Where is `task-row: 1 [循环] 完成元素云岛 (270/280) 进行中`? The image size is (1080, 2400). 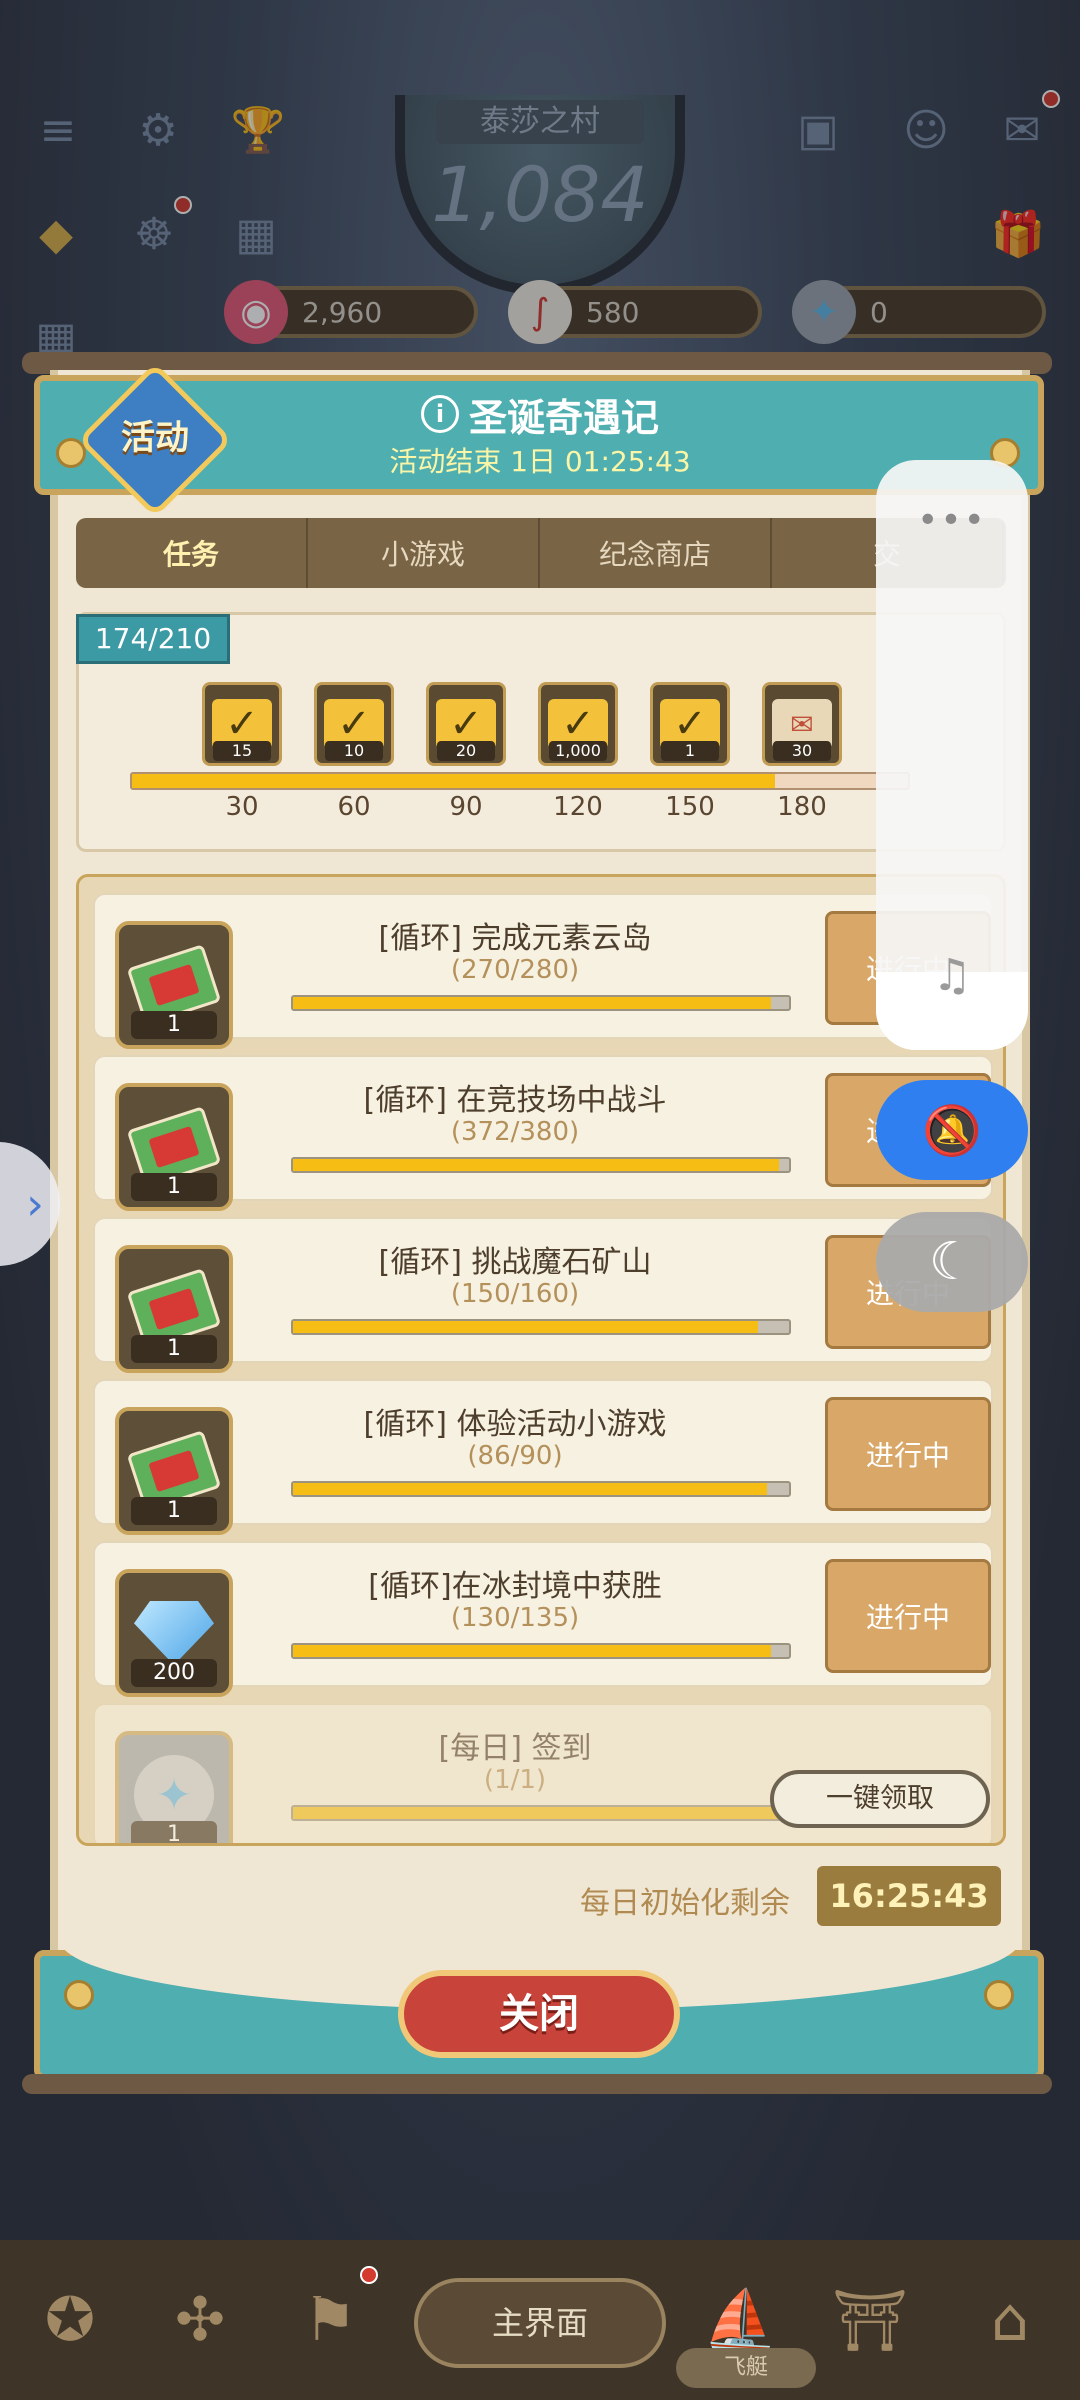
task-row: 1 [循环] 完成元素云岛 (270/280) 进行中 is located at coordinates (543, 971).